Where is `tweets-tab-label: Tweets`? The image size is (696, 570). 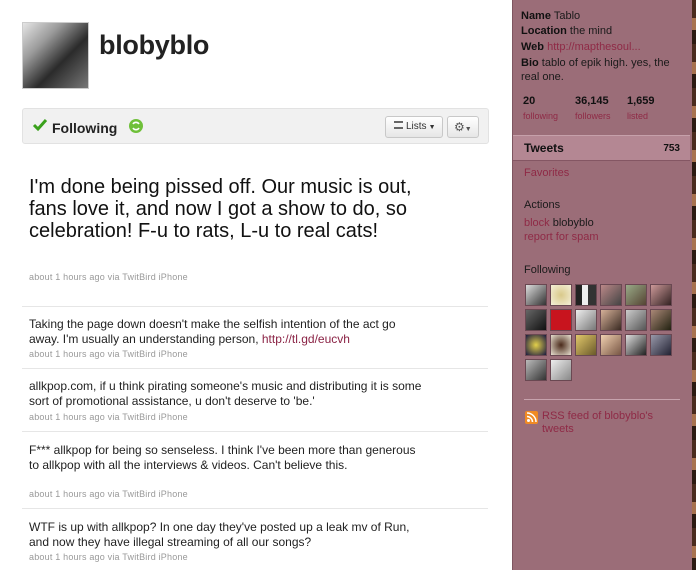 tweets-tab-label: Tweets is located at coordinates (544, 148).